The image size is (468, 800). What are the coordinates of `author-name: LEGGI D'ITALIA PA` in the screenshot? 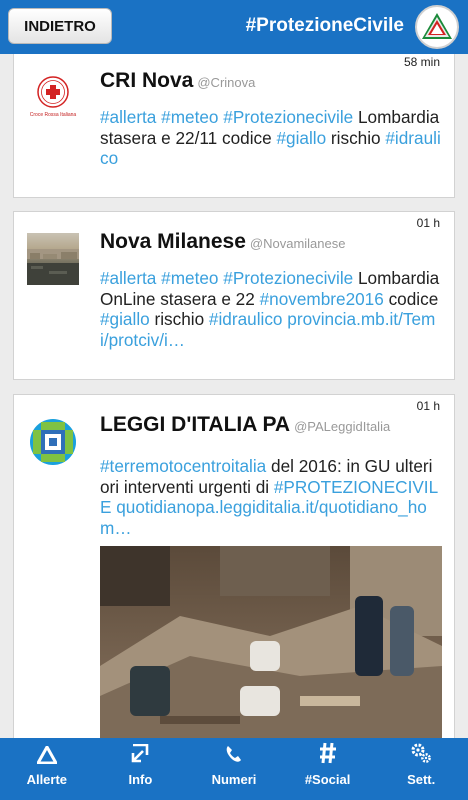 It's located at (195, 424).